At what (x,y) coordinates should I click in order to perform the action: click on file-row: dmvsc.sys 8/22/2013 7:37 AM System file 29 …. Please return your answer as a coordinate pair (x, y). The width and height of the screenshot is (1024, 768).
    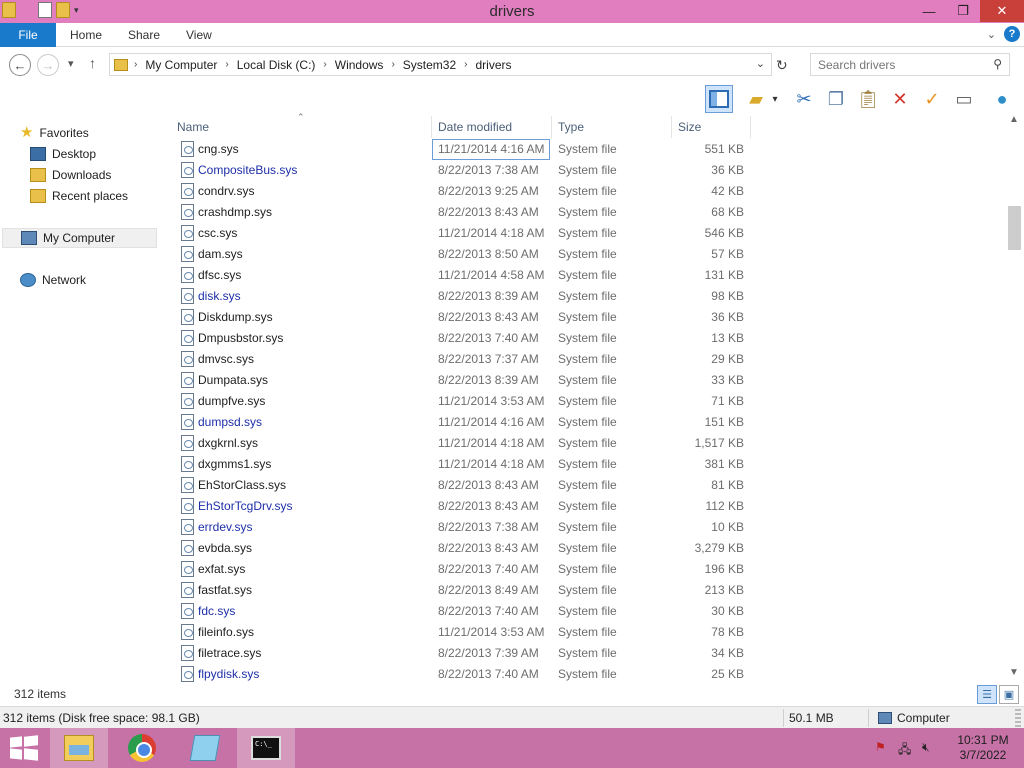
    Looking at the image, I should click on (588, 359).